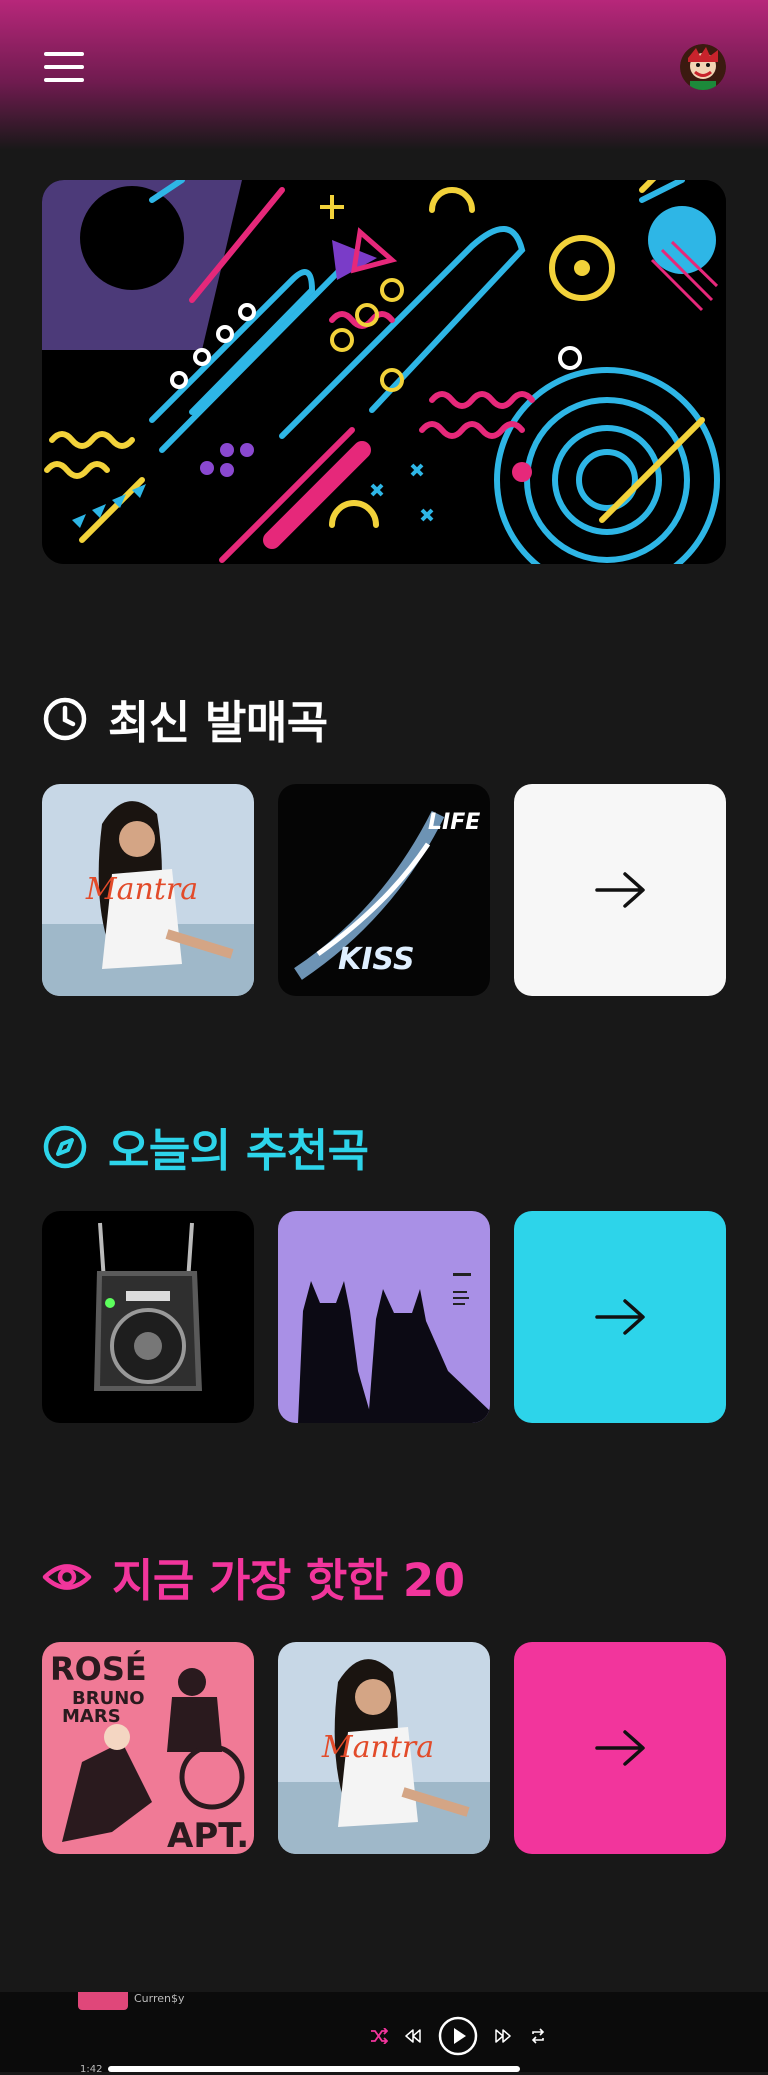 The width and height of the screenshot is (768, 2075). I want to click on album-card-cats, so click(384, 1317).